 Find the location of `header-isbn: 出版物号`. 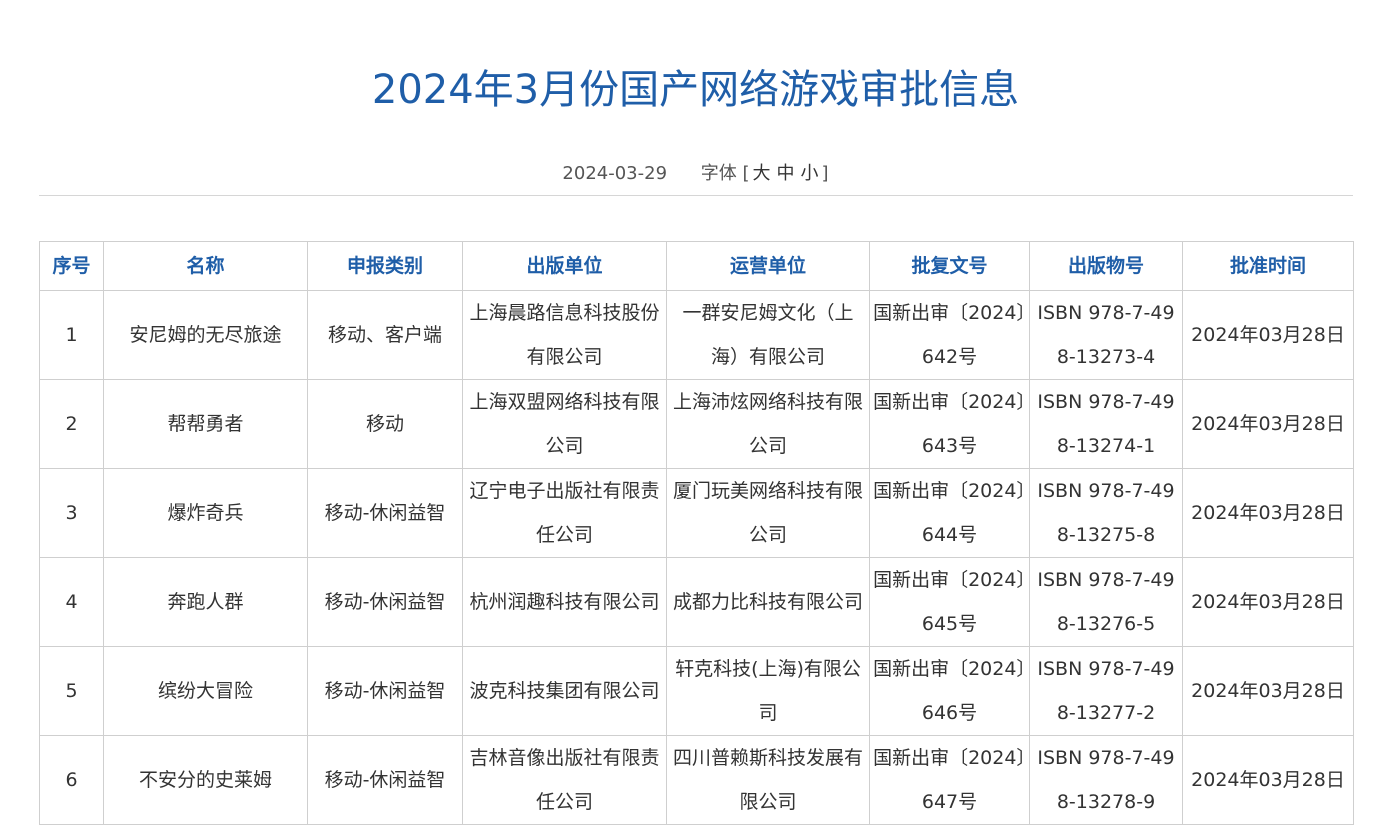

header-isbn: 出版物号 is located at coordinates (1106, 266).